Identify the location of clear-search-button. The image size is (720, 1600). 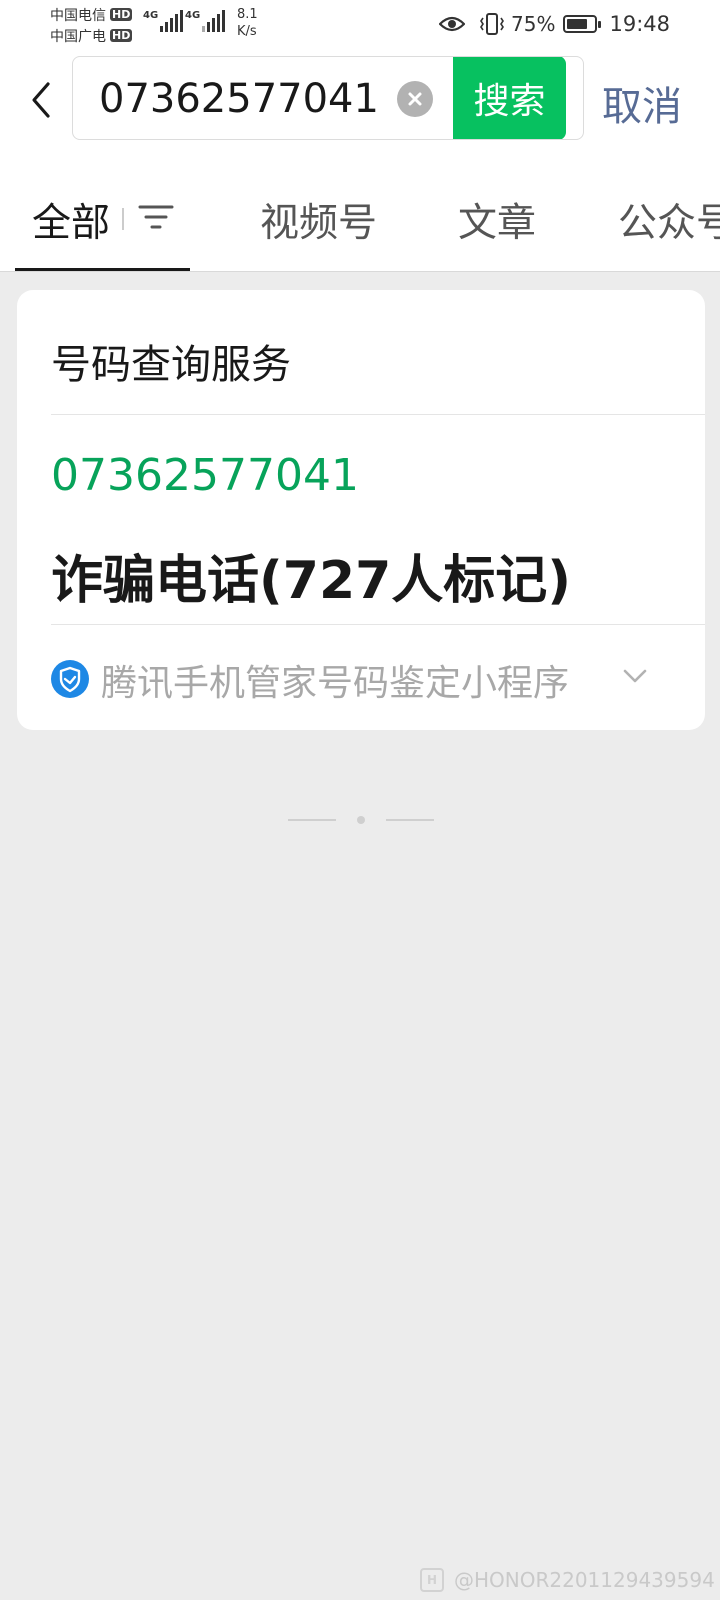
(415, 99).